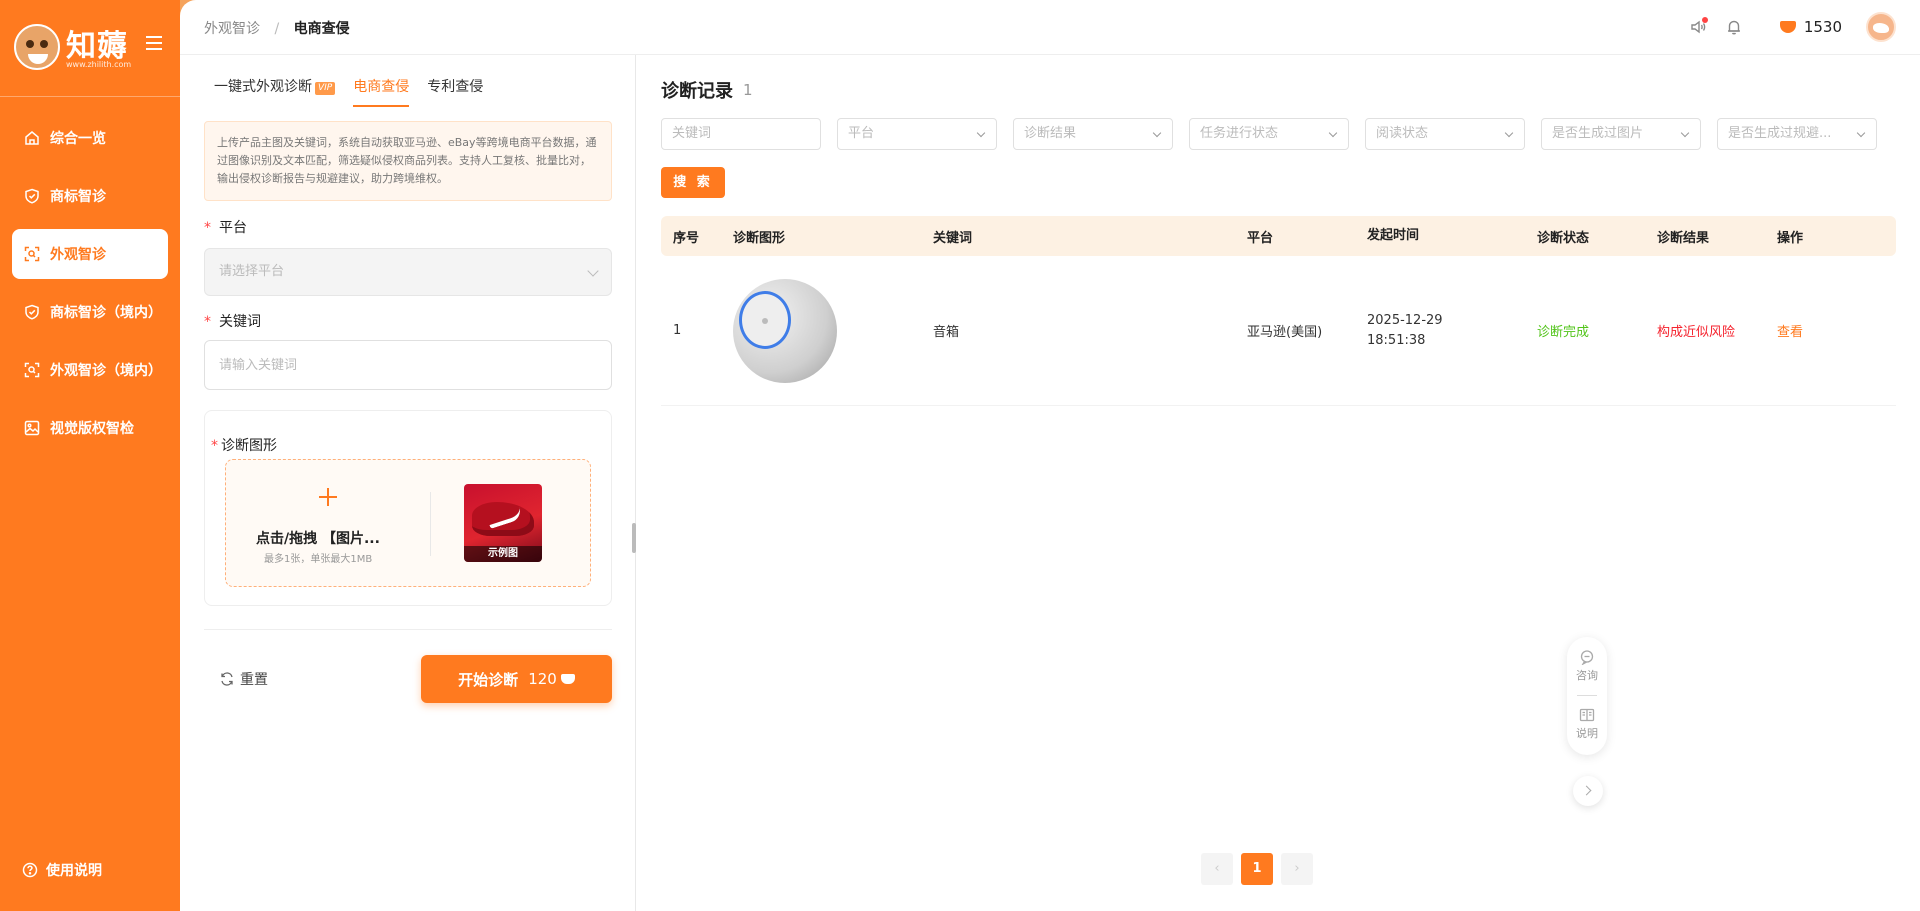 The image size is (1920, 911). I want to click on book-icon, so click(1587, 715).